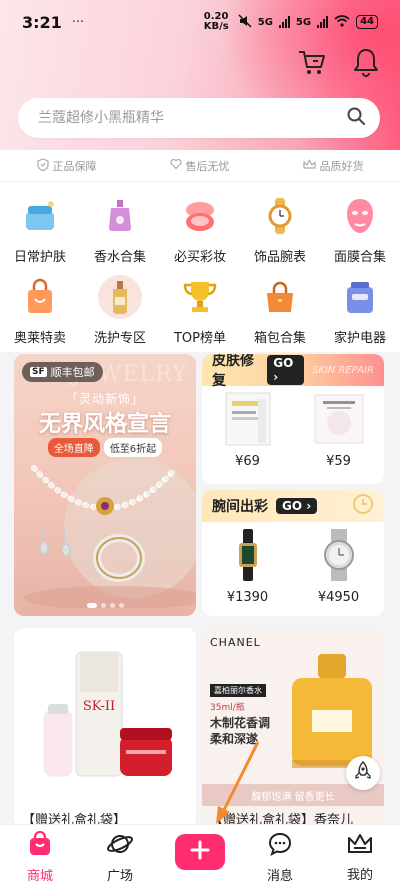 This screenshot has height=889, width=400. Describe the element at coordinates (175, 165) in the screenshot. I see `heart-icon` at that location.